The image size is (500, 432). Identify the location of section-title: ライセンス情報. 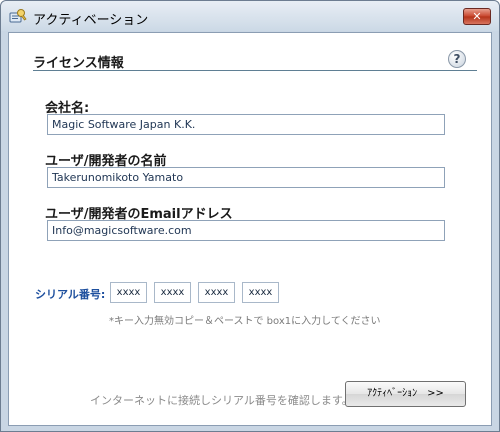
(78, 63).